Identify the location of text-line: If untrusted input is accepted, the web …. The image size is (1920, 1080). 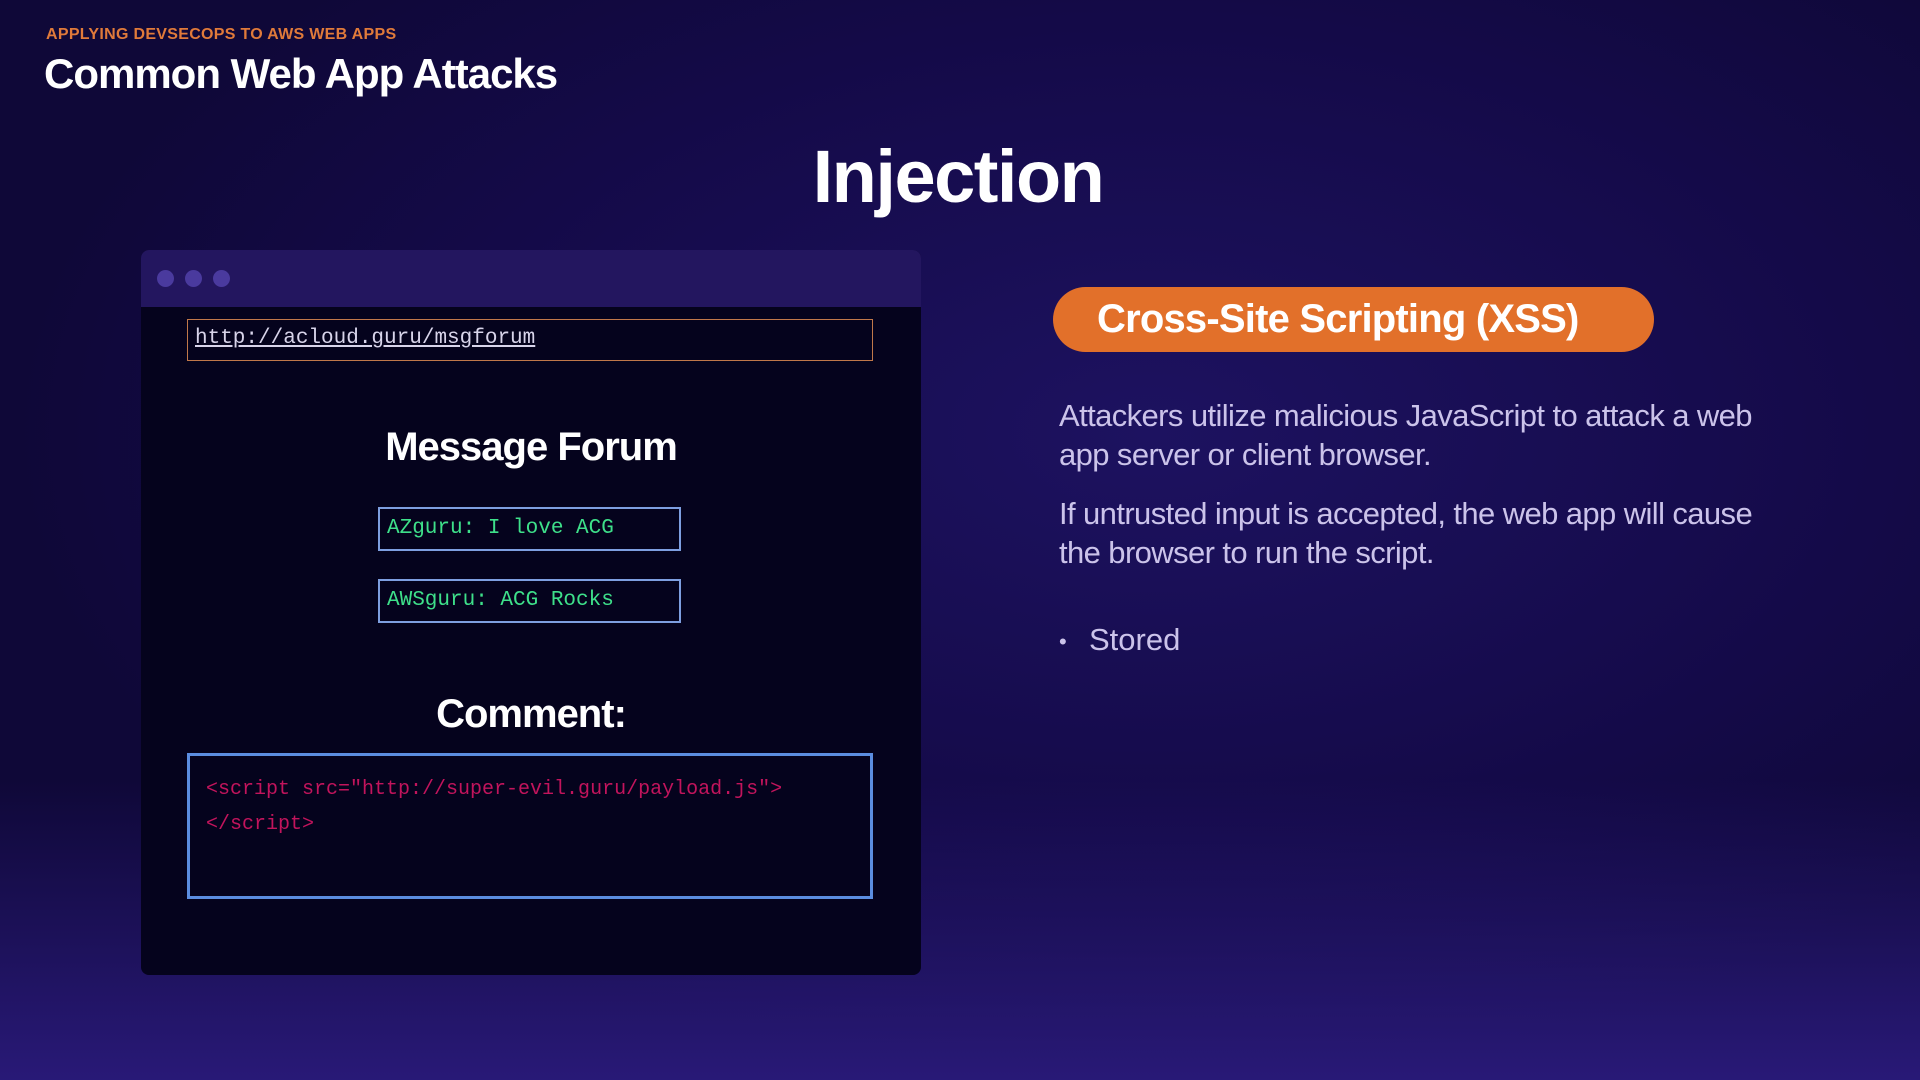
(1406, 513).